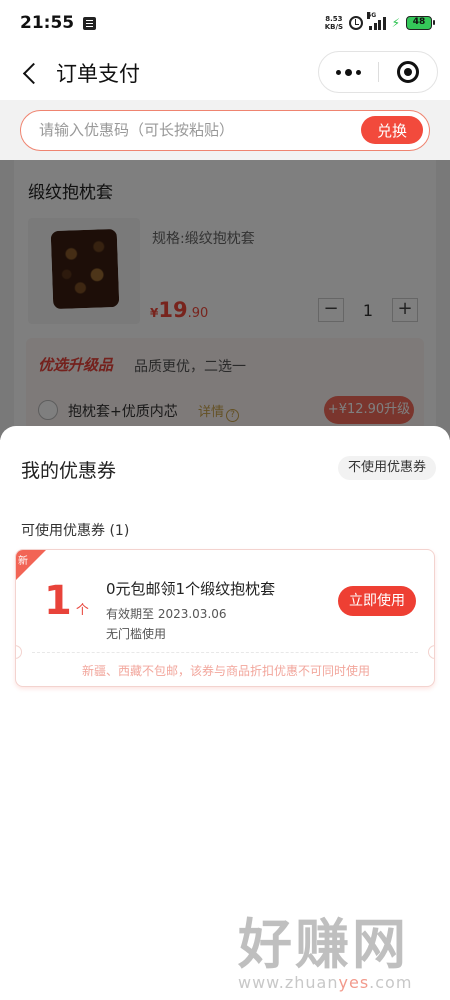 This screenshot has width=450, height=1000. I want to click on watermark: 好赚网 www.zhuanyes.com, so click(338, 946).